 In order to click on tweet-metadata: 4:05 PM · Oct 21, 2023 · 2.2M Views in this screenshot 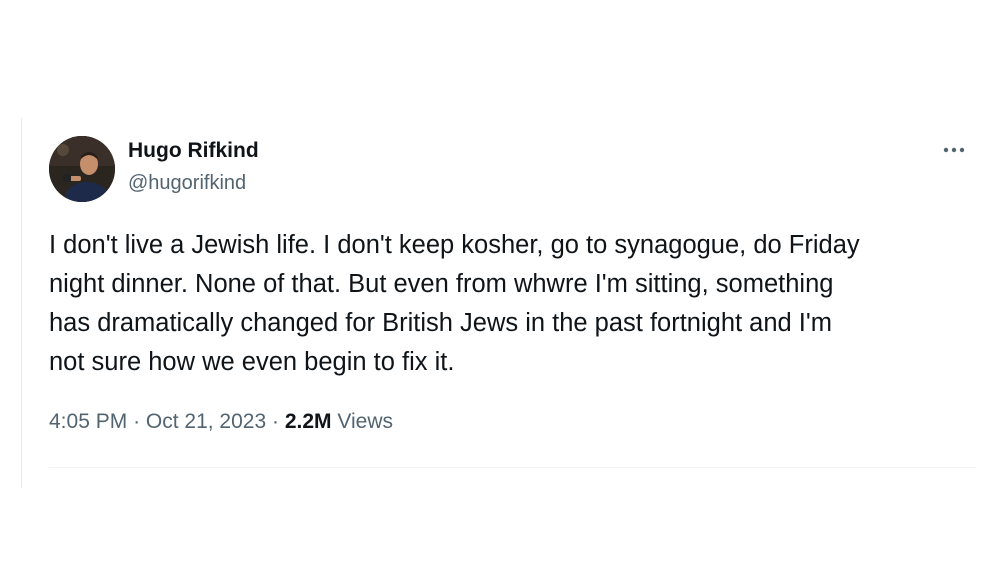, I will do `click(221, 422)`.